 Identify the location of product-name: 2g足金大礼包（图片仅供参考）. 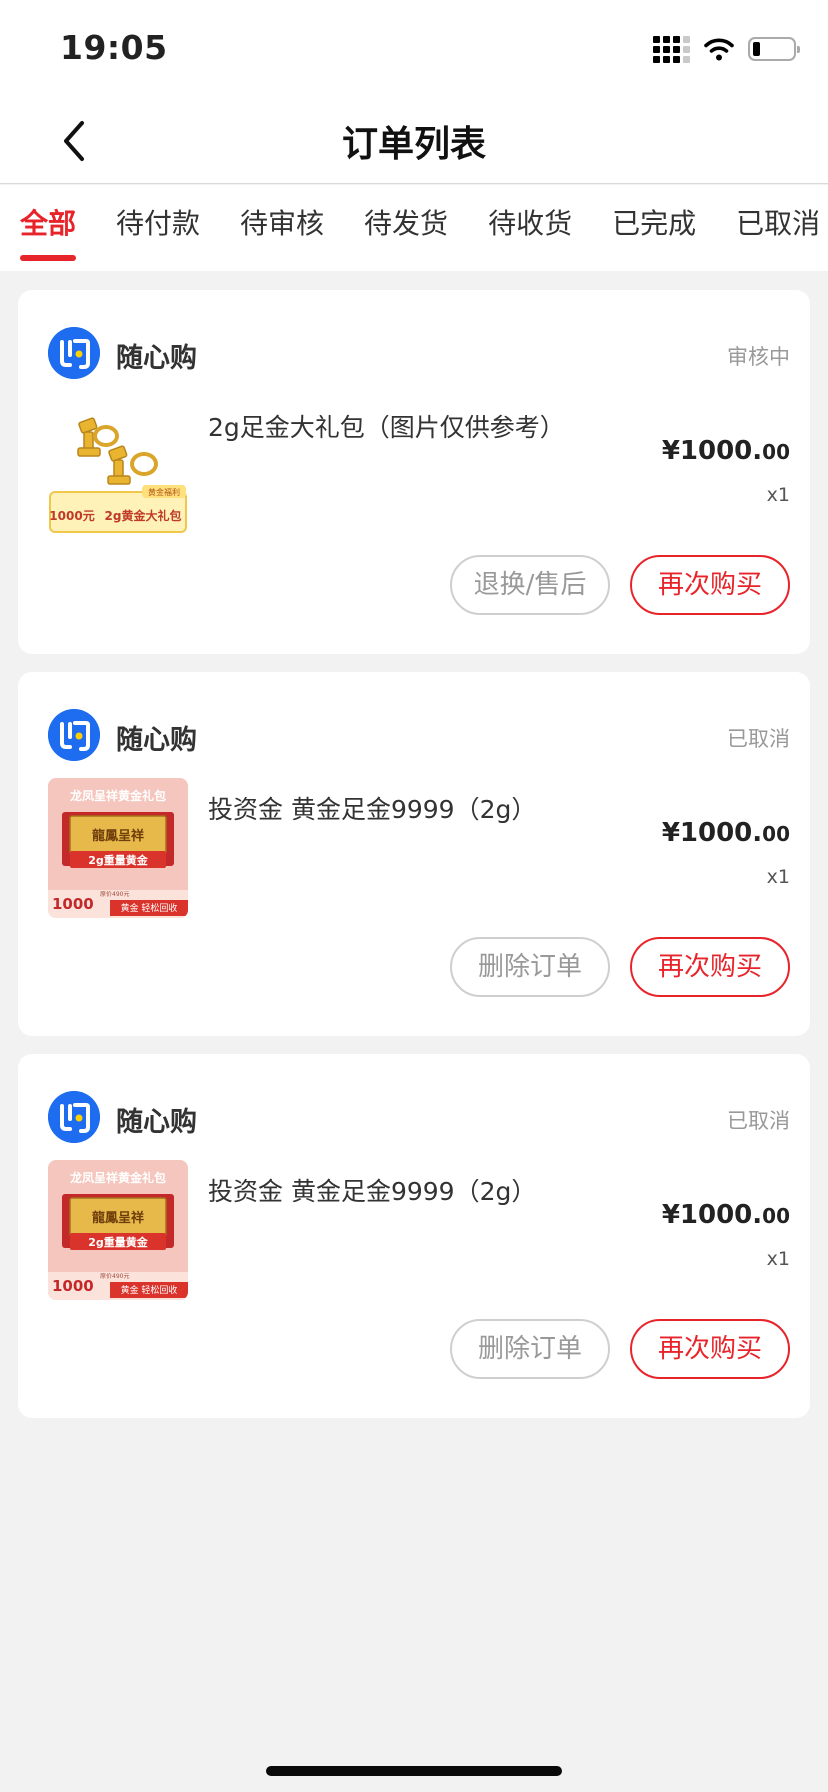
(386, 426).